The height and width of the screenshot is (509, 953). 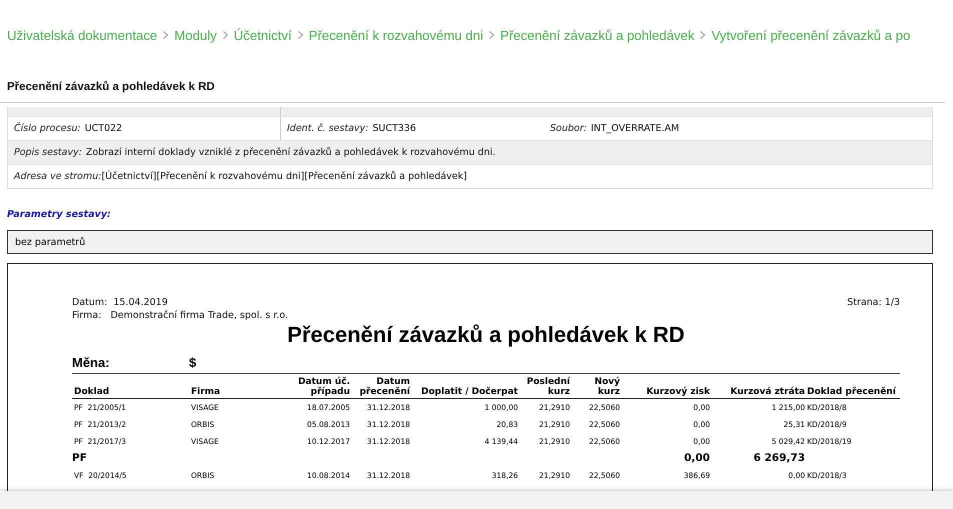 I want to click on breadcrumb-link: Přecenění k rozvahovému dni, so click(x=396, y=35).